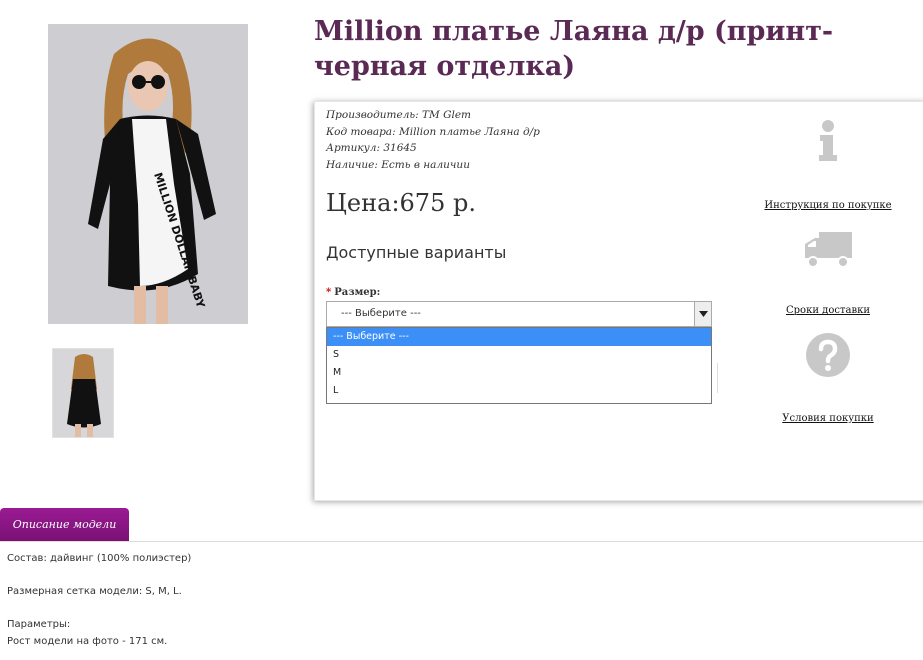  Describe the element at coordinates (39, 624) in the screenshot. I see `description-params-label: Параметры:` at that location.